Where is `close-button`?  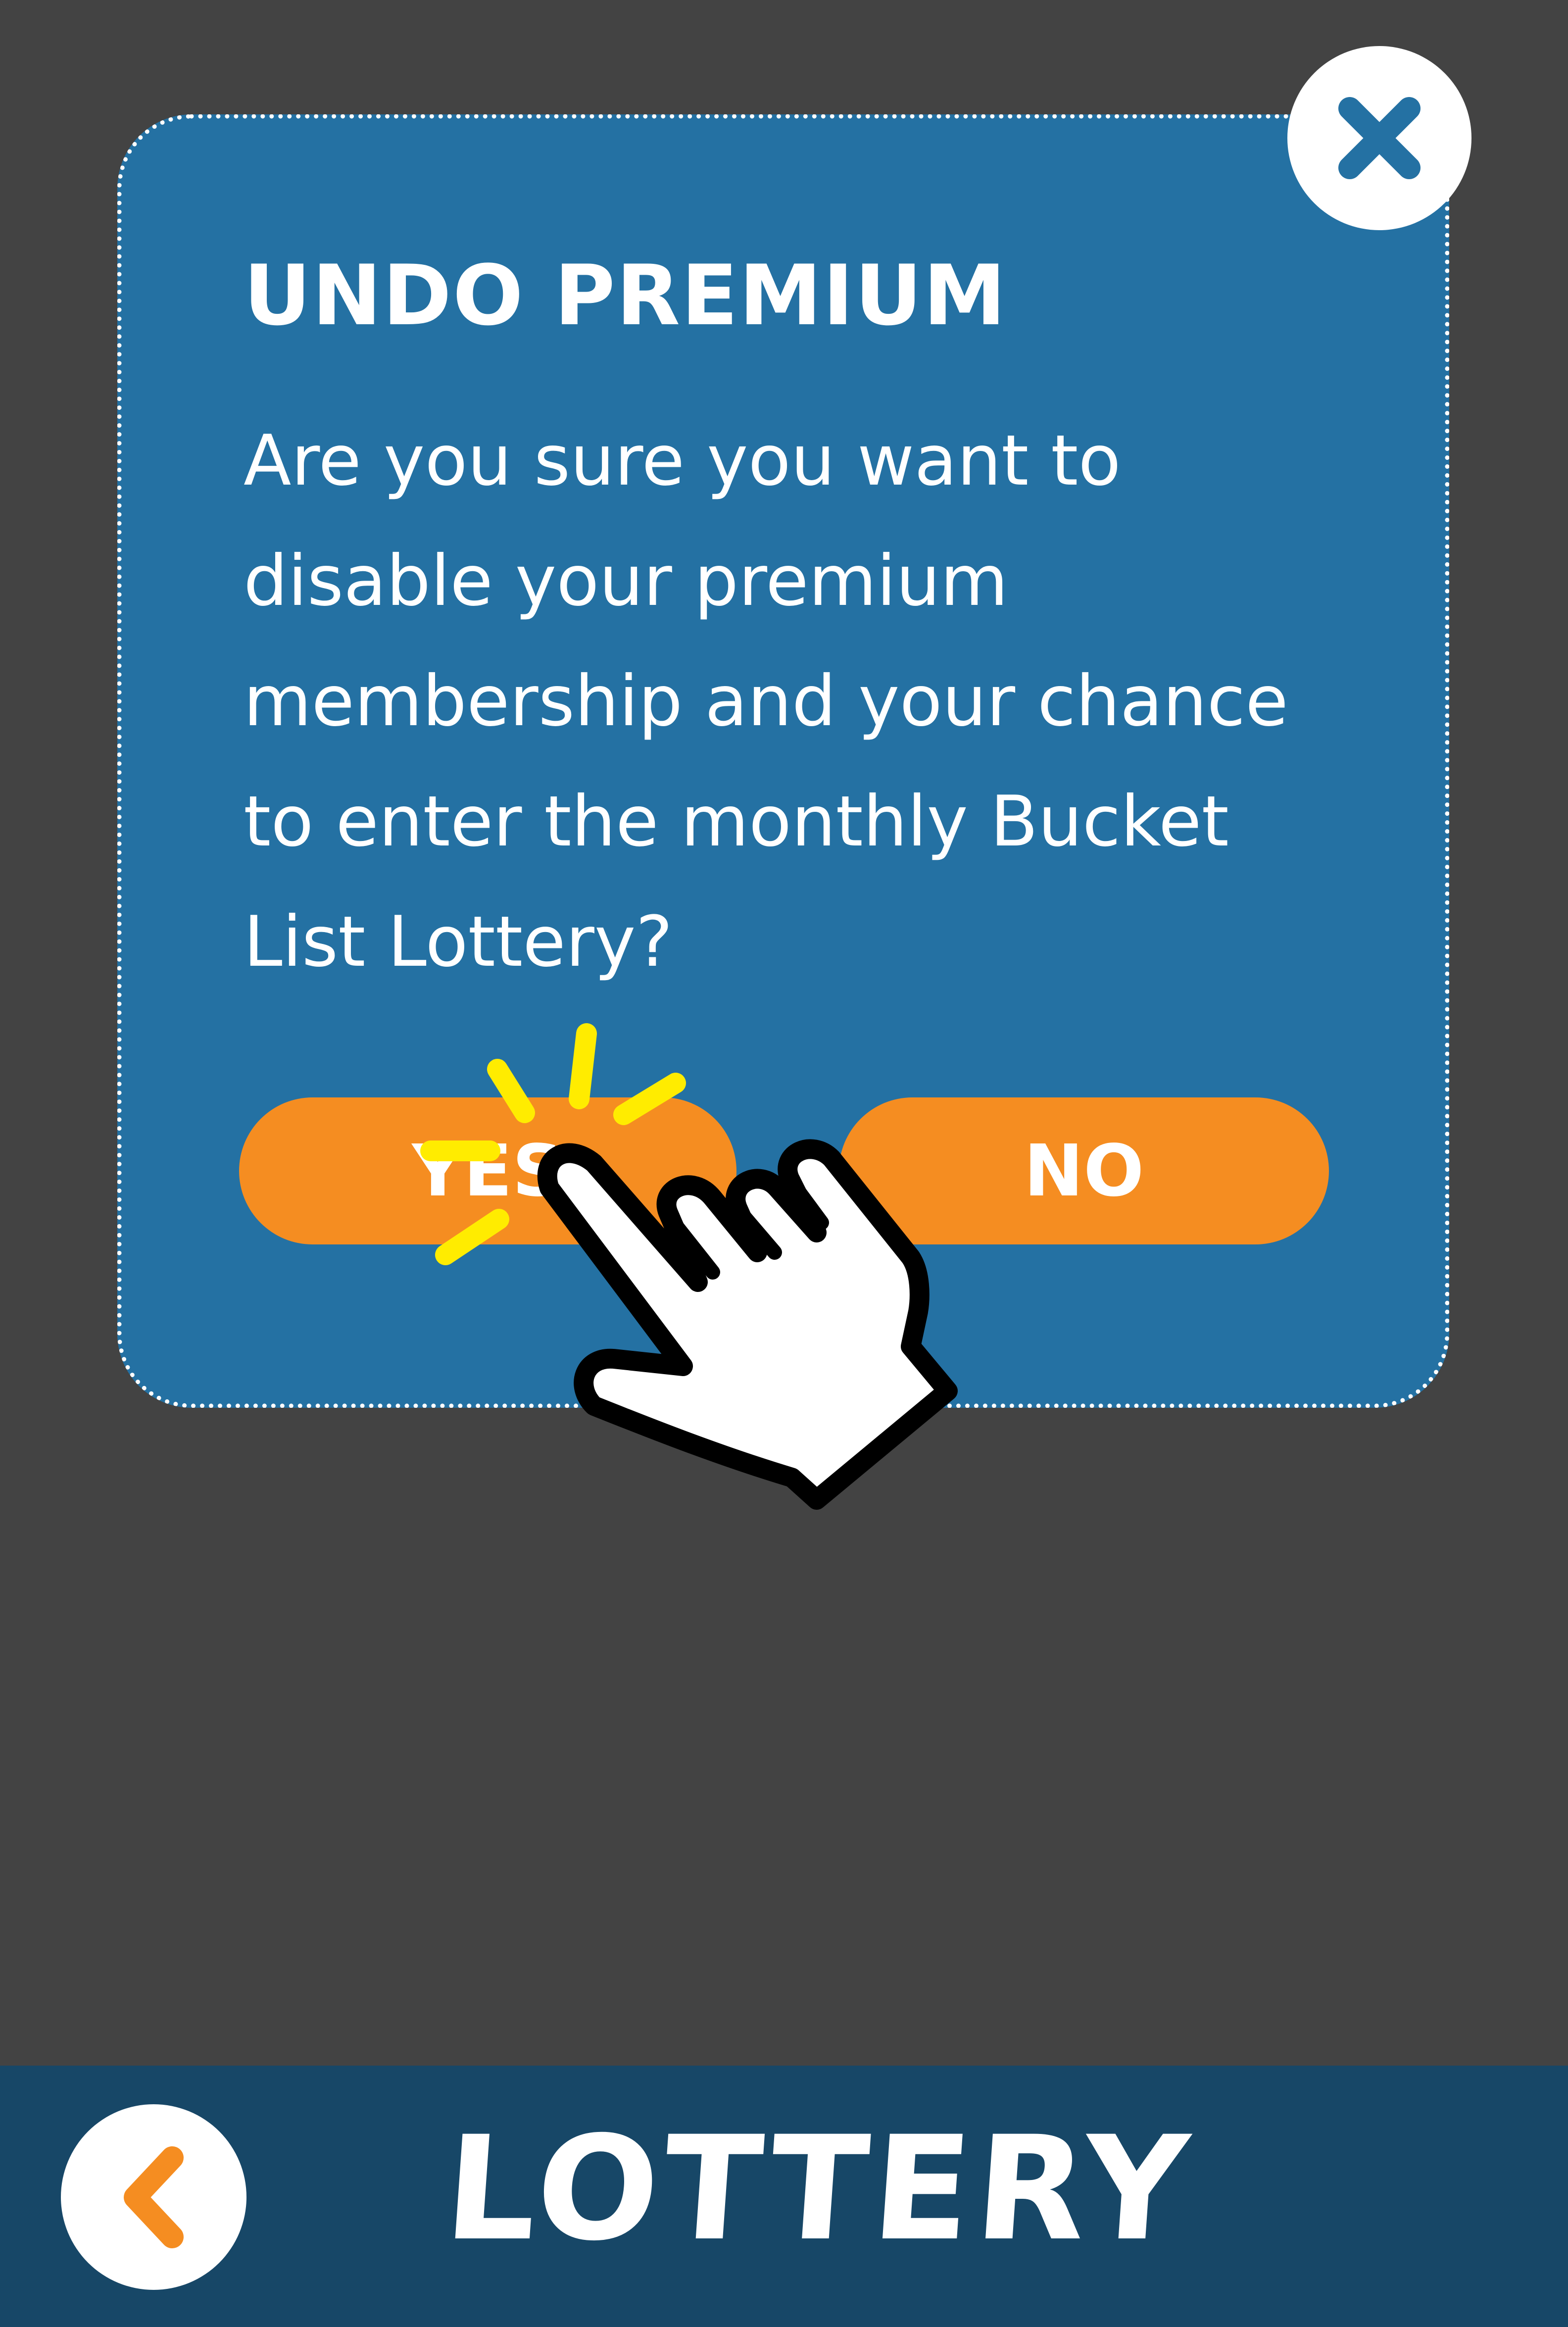 close-button is located at coordinates (1379, 138).